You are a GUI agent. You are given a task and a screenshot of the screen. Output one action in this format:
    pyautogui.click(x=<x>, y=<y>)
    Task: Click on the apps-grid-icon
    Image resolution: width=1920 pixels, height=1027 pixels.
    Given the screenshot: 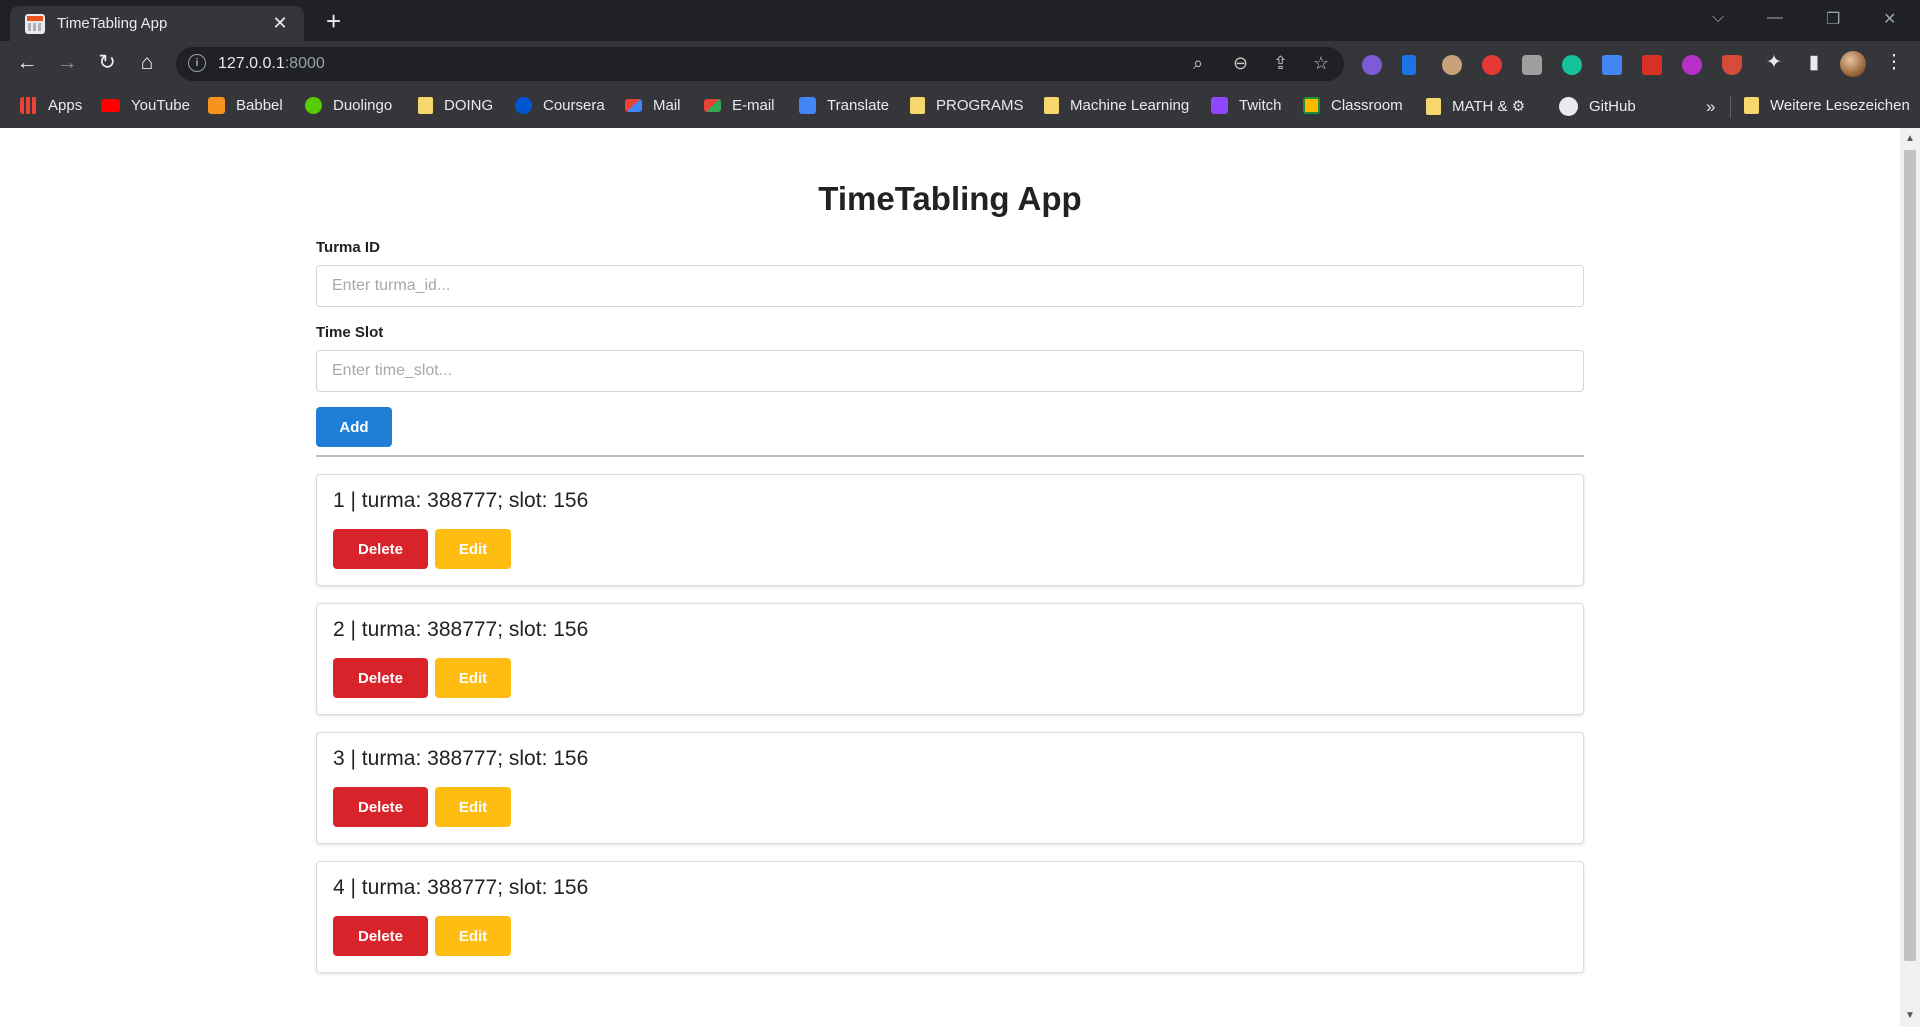 What is the action you would take?
    pyautogui.click(x=28, y=105)
    